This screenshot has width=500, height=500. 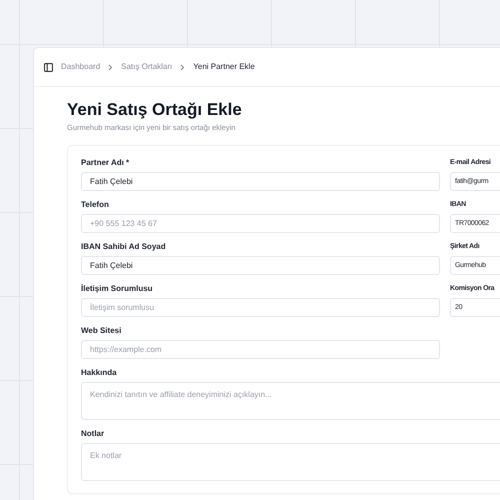 I want to click on input-field: https://example.com, so click(x=260, y=350).